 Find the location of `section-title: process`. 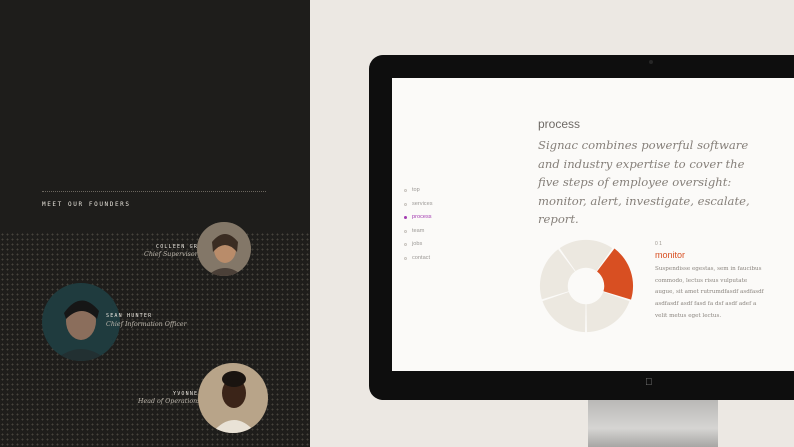

section-title: process is located at coordinates (559, 124).